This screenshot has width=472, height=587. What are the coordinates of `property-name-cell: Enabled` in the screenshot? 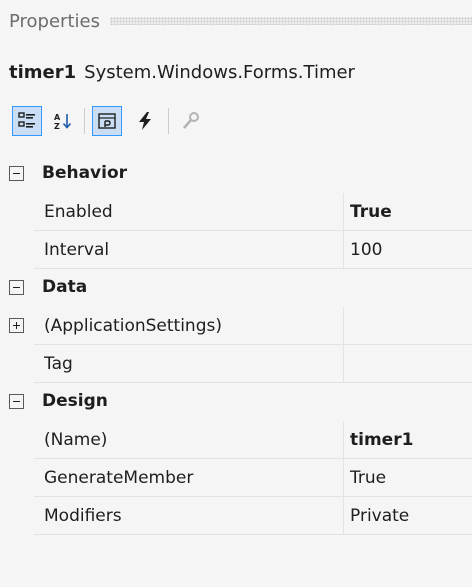 It's located at (189, 212).